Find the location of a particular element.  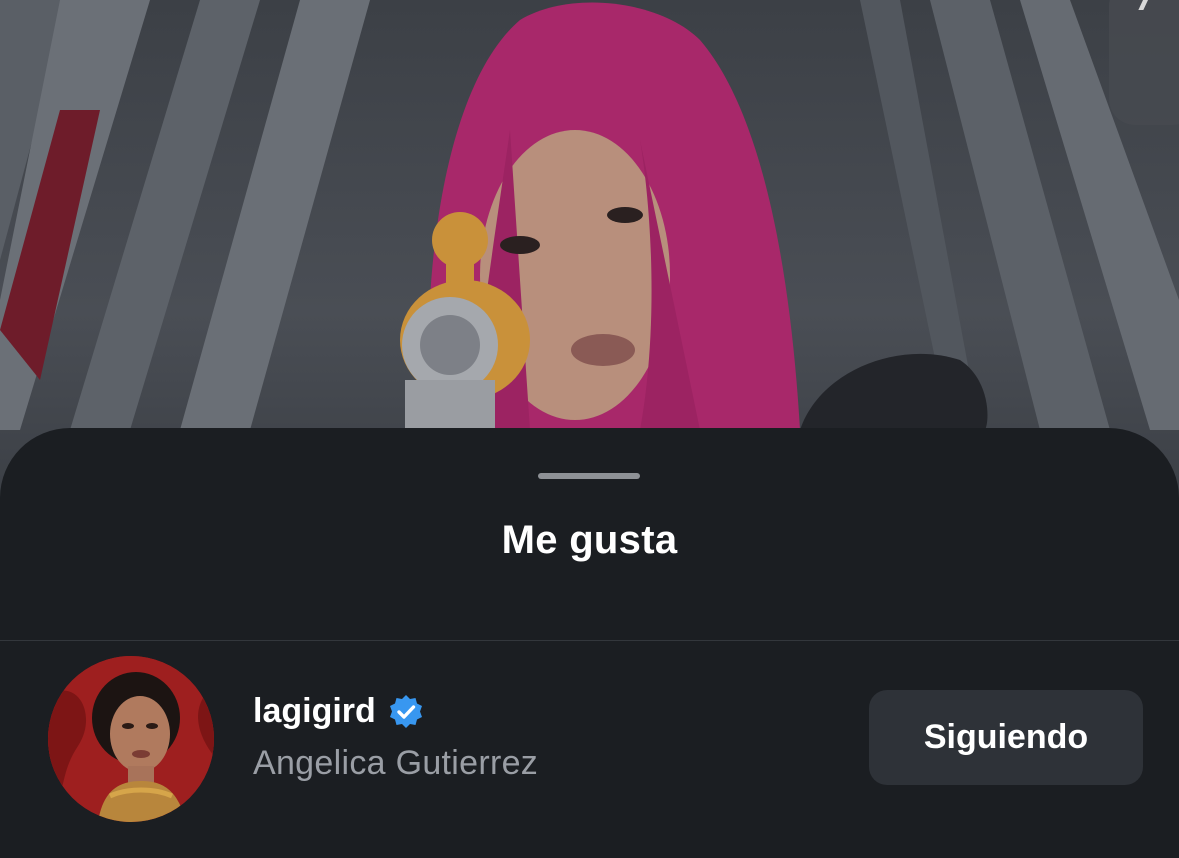

username: lagigird is located at coordinates (314, 711).